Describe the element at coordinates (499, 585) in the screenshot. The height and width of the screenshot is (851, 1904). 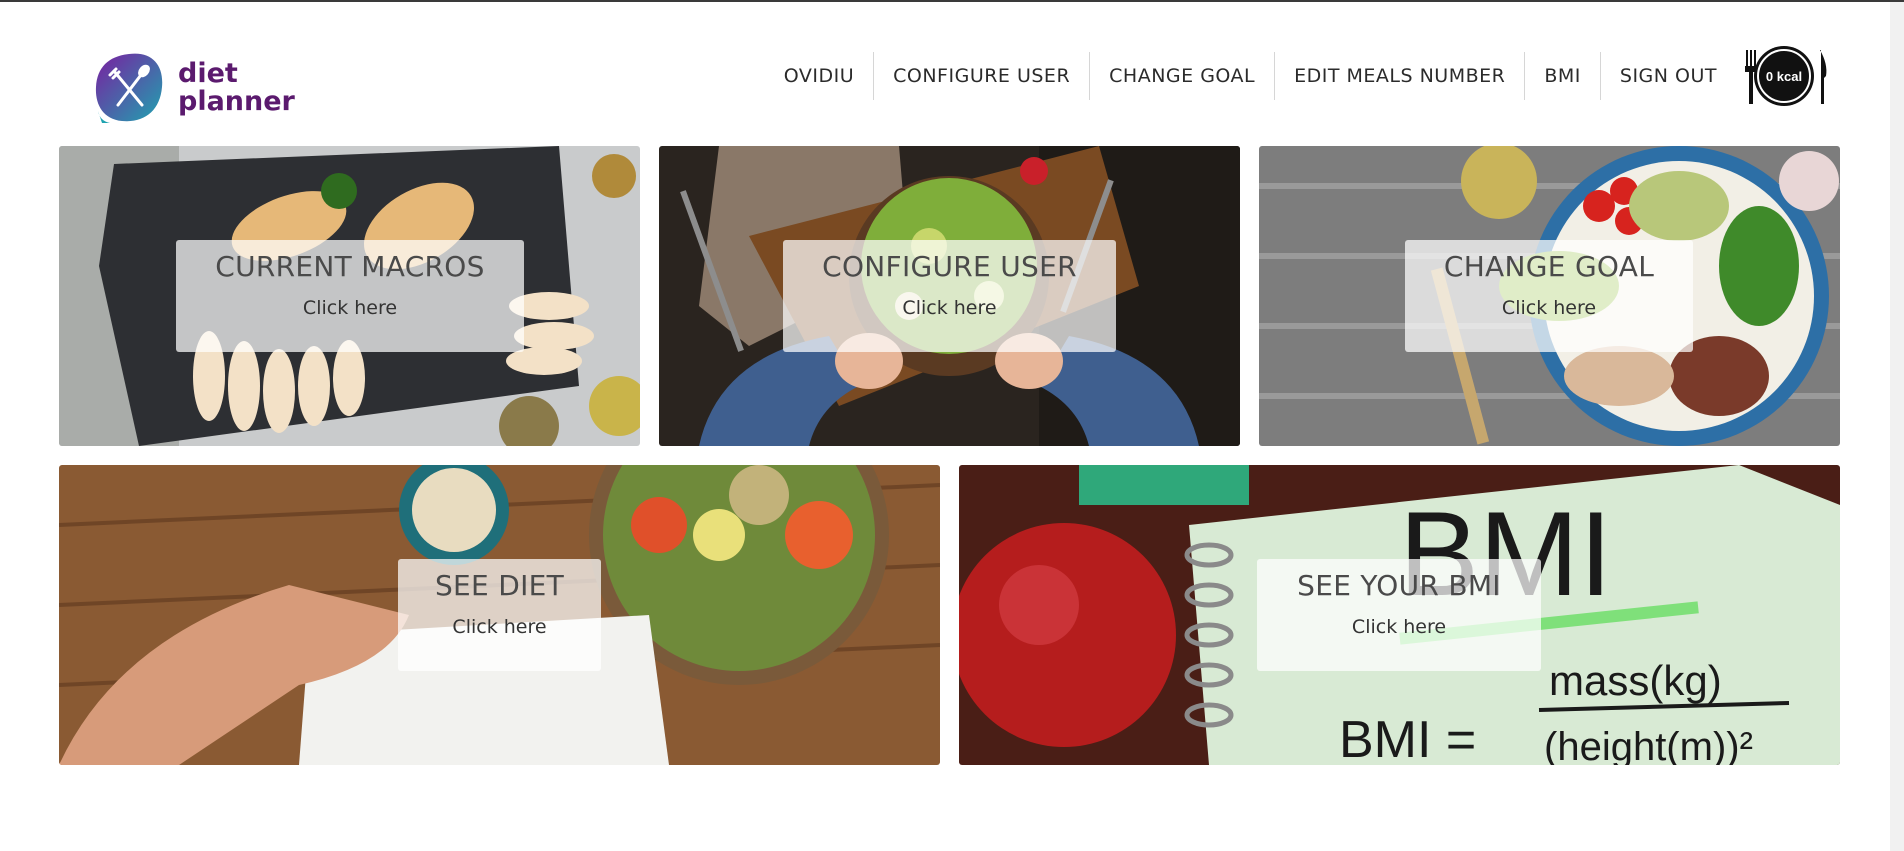
I see `card-title: SEE DIET` at that location.